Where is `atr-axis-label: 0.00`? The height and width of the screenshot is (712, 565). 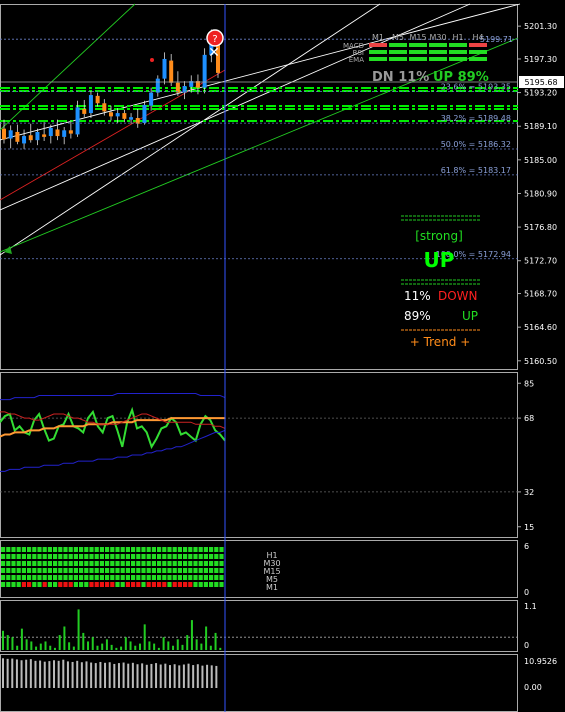
atr-axis-label: 0.00 is located at coordinates (533, 687).